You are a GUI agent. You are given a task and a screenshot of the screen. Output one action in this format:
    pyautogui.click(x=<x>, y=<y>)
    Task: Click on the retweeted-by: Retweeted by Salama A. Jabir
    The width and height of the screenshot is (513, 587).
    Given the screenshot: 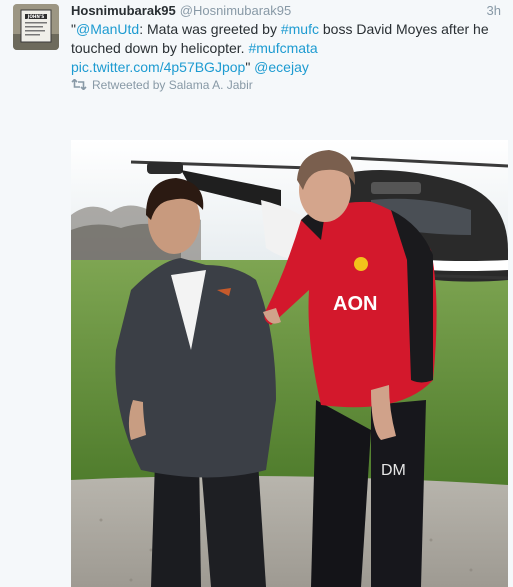 What is the action you would take?
    pyautogui.click(x=162, y=85)
    